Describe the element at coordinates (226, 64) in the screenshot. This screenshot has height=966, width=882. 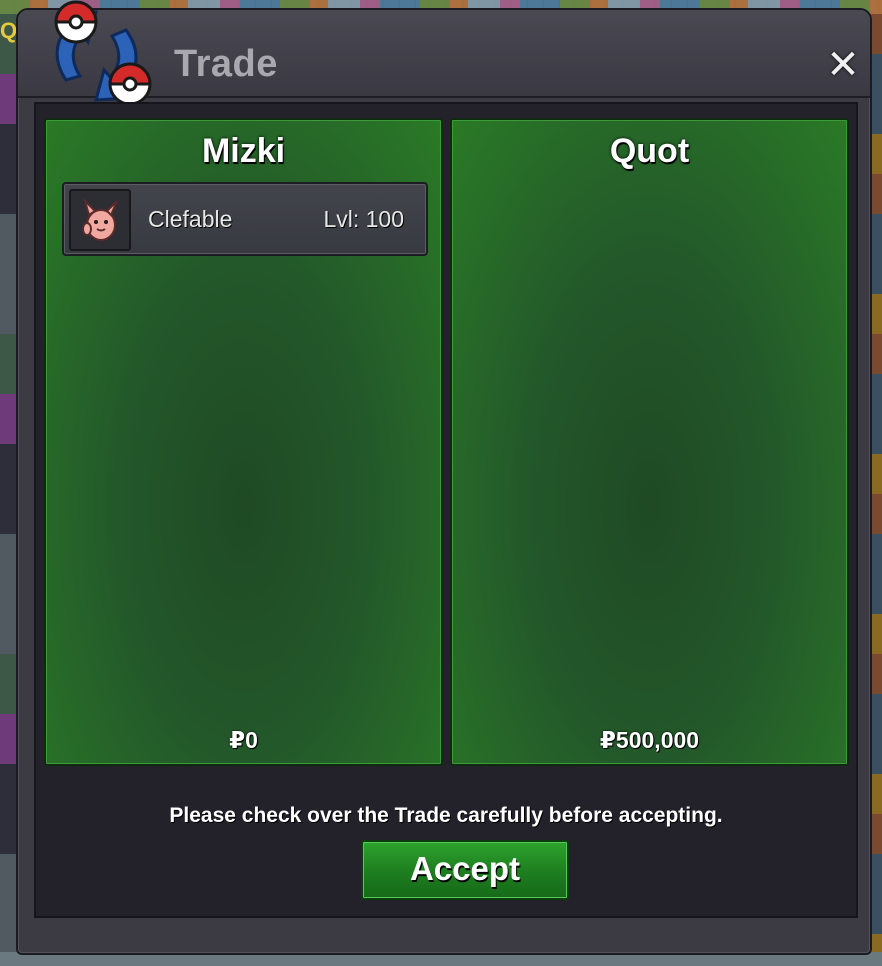
I see `window-title: Trade` at that location.